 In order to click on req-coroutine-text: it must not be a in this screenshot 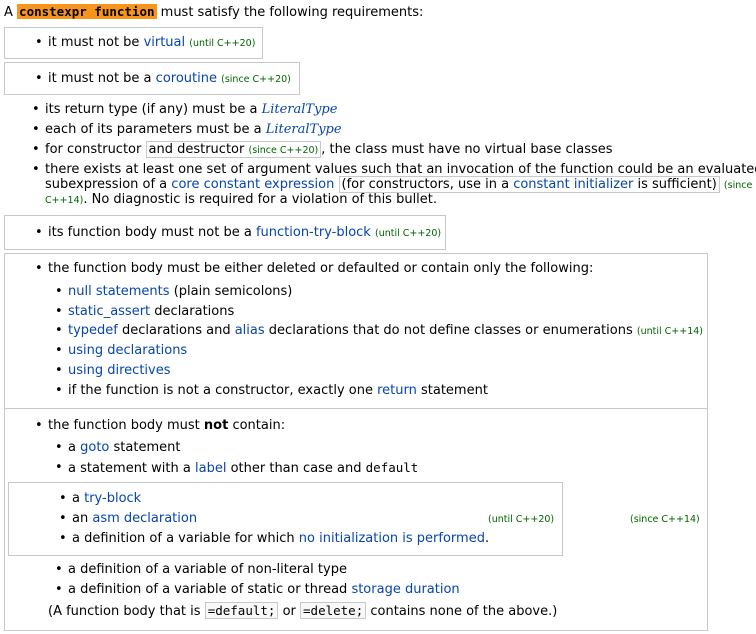, I will do `click(100, 78)`.